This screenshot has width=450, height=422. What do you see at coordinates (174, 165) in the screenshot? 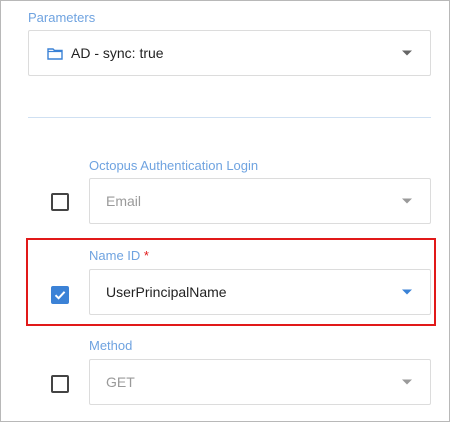
I see `octopus-login-label: Octopus Authentication Login` at bounding box center [174, 165].